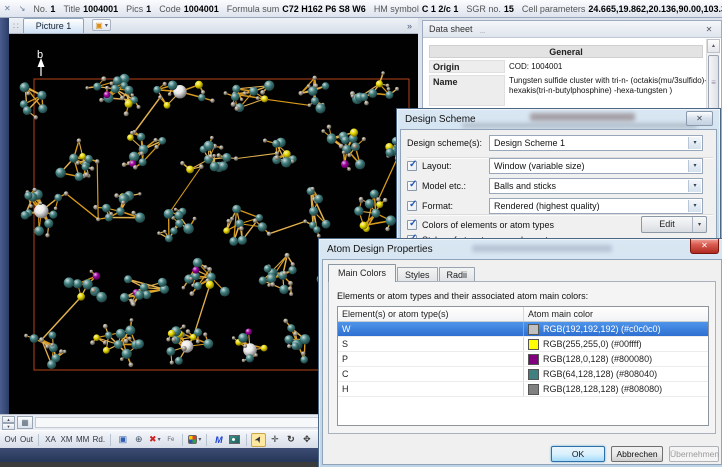 The height and width of the screenshot is (467, 722). What do you see at coordinates (296, 8) in the screenshot?
I see `field-formula-sum: Formula sum C72 H162 P6 S8 W6` at bounding box center [296, 8].